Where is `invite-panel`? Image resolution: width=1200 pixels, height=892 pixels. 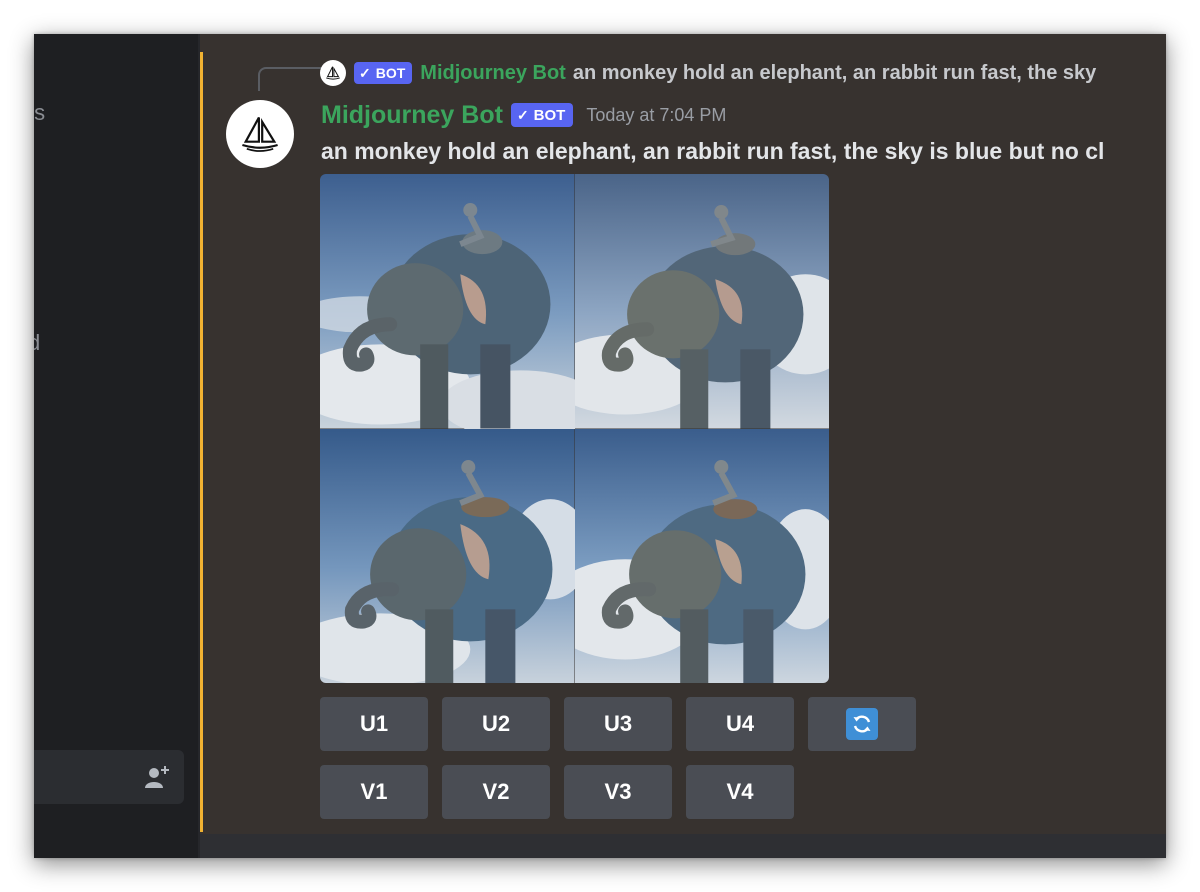 invite-panel is located at coordinates (109, 777).